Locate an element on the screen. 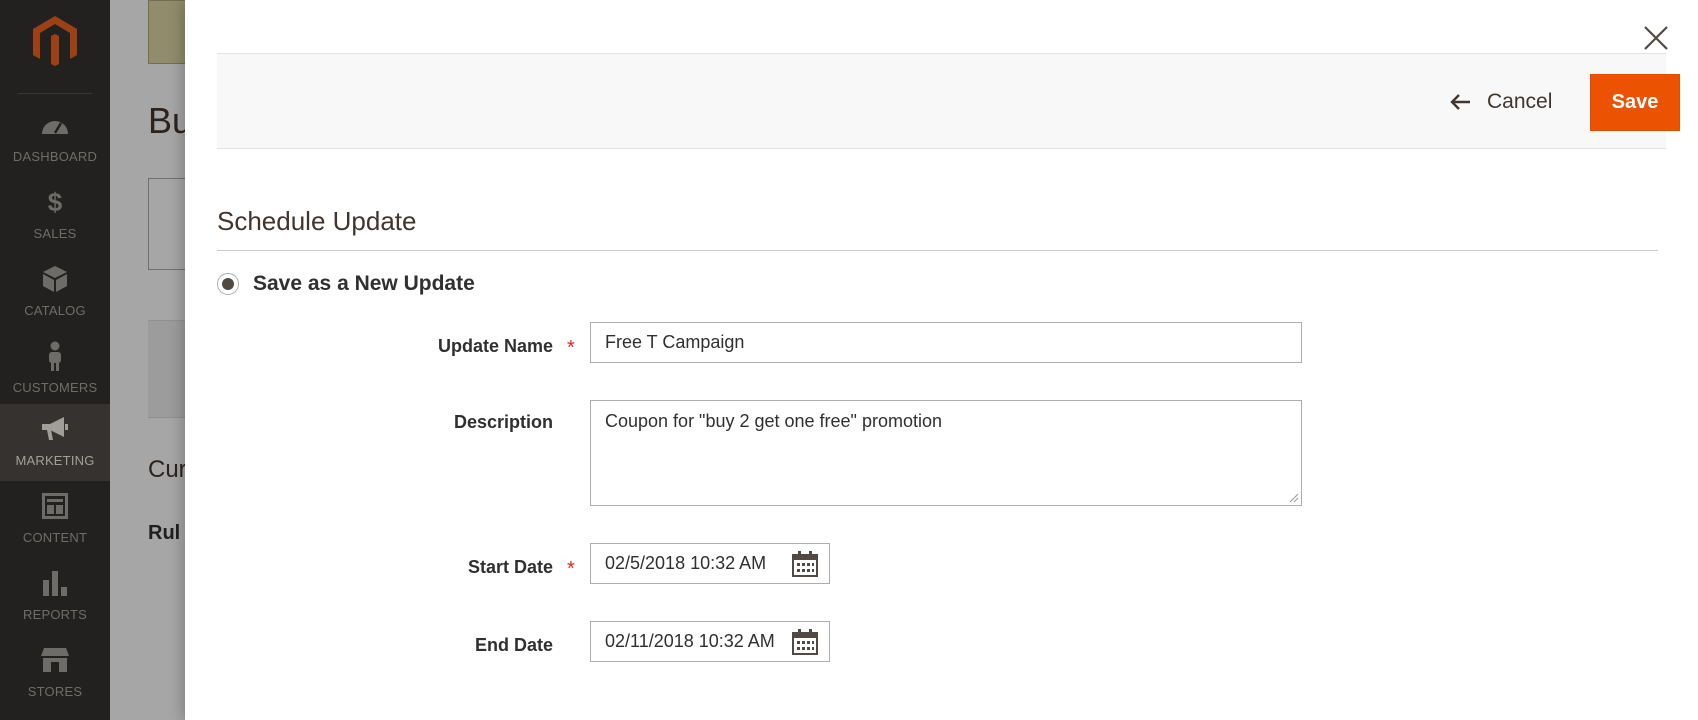 This screenshot has width=1698, height=720. start-date-value: 02/5/2018 10:32 AM is located at coordinates (686, 563).